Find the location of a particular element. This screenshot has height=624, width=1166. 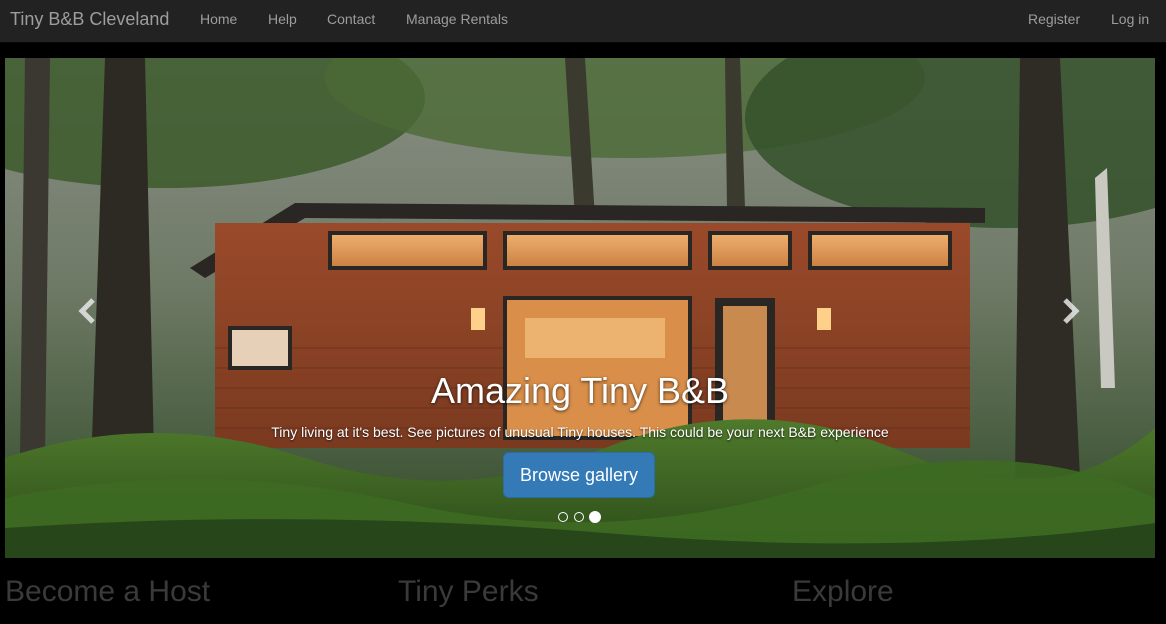

chevron-right-icon is located at coordinates (1070, 311).